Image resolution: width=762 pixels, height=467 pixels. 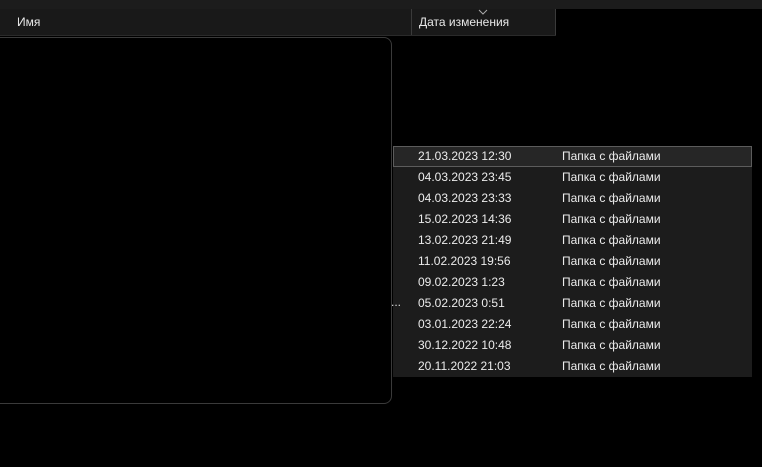 I want to click on file-row: 09.02.2023 1:23 Папка с файлами, so click(x=572, y=282).